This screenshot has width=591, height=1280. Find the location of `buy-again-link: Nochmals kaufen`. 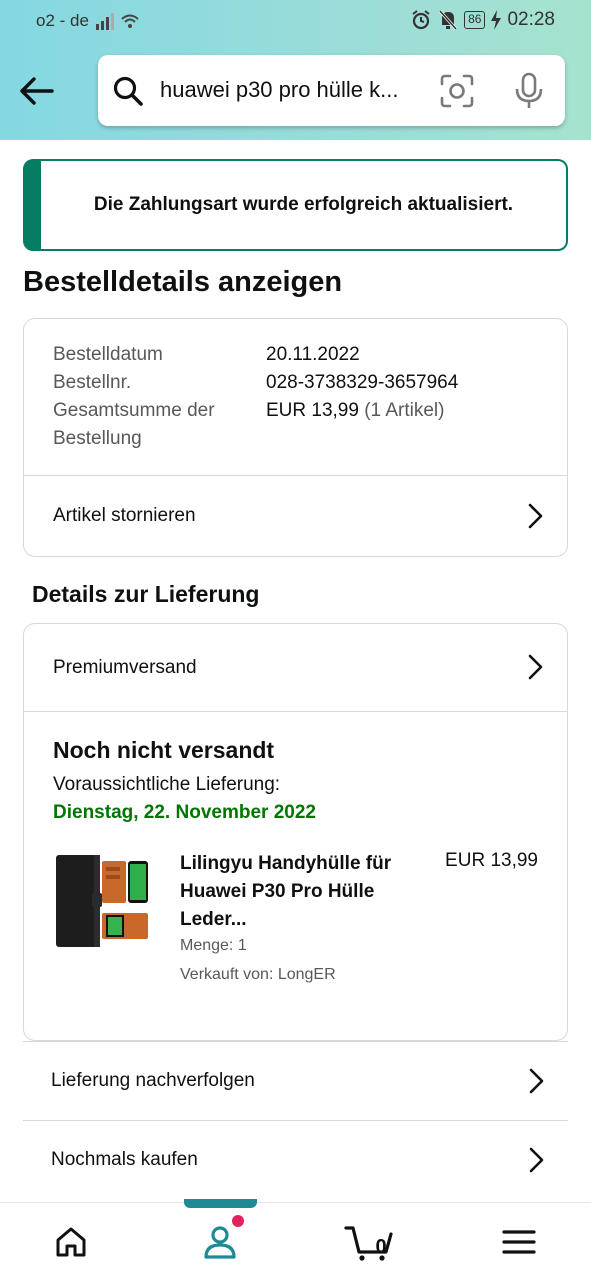

buy-again-link: Nochmals kaufen is located at coordinates (295, 1159).